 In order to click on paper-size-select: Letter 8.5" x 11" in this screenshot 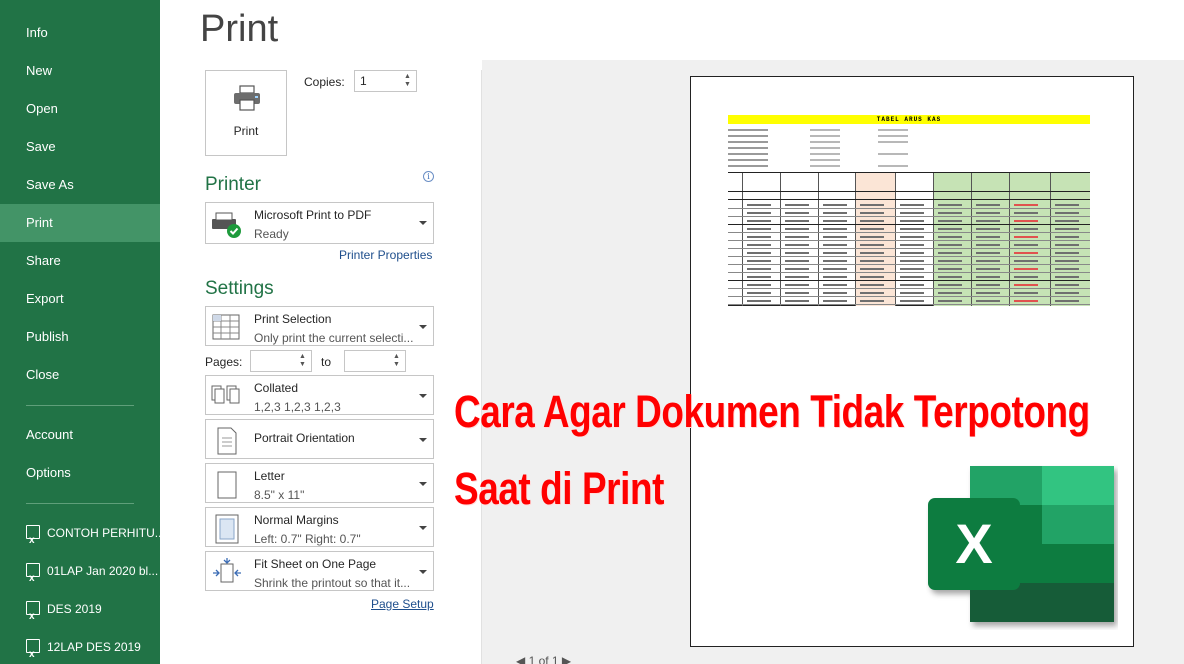, I will do `click(319, 483)`.